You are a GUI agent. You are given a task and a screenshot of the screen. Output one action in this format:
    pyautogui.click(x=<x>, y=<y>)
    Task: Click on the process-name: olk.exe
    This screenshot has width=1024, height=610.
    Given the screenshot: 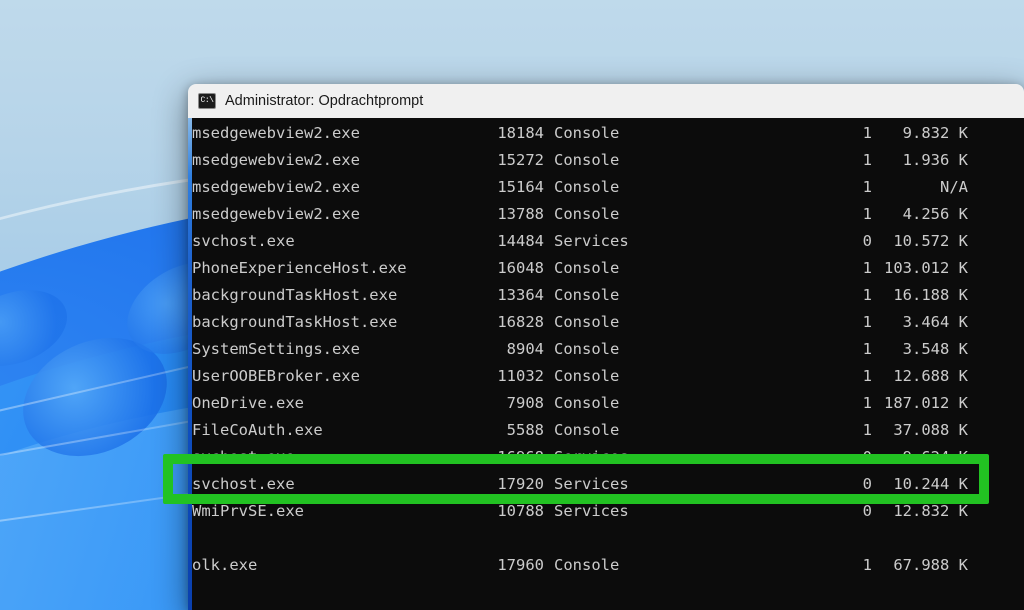 What is the action you would take?
    pyautogui.click(x=225, y=565)
    